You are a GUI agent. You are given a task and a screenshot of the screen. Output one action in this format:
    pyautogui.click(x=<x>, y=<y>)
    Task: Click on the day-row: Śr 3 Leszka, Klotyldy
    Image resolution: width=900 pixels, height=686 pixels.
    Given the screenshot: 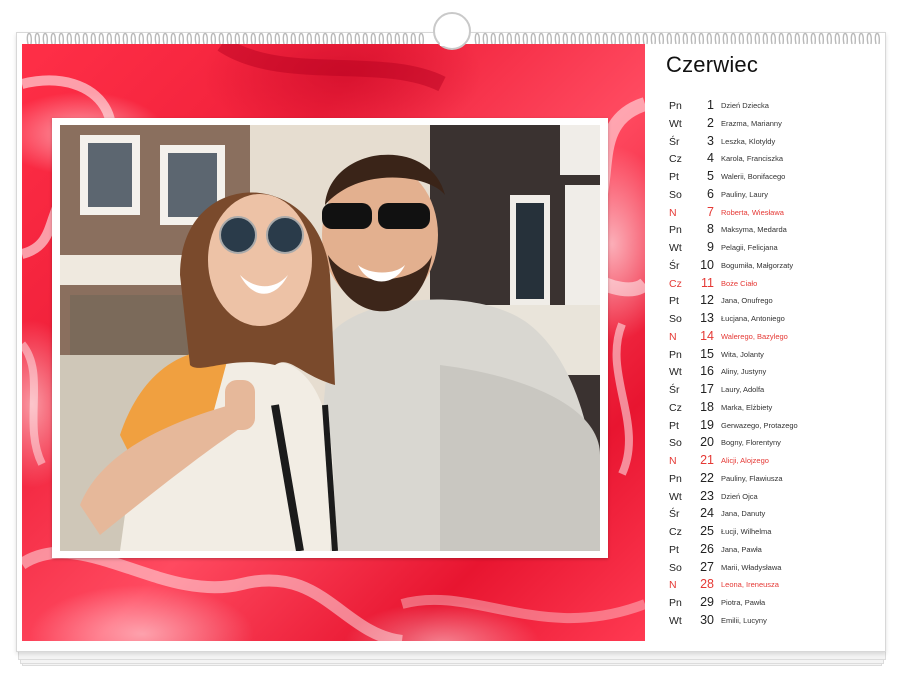 What is the action you would take?
    pyautogui.click(x=770, y=143)
    